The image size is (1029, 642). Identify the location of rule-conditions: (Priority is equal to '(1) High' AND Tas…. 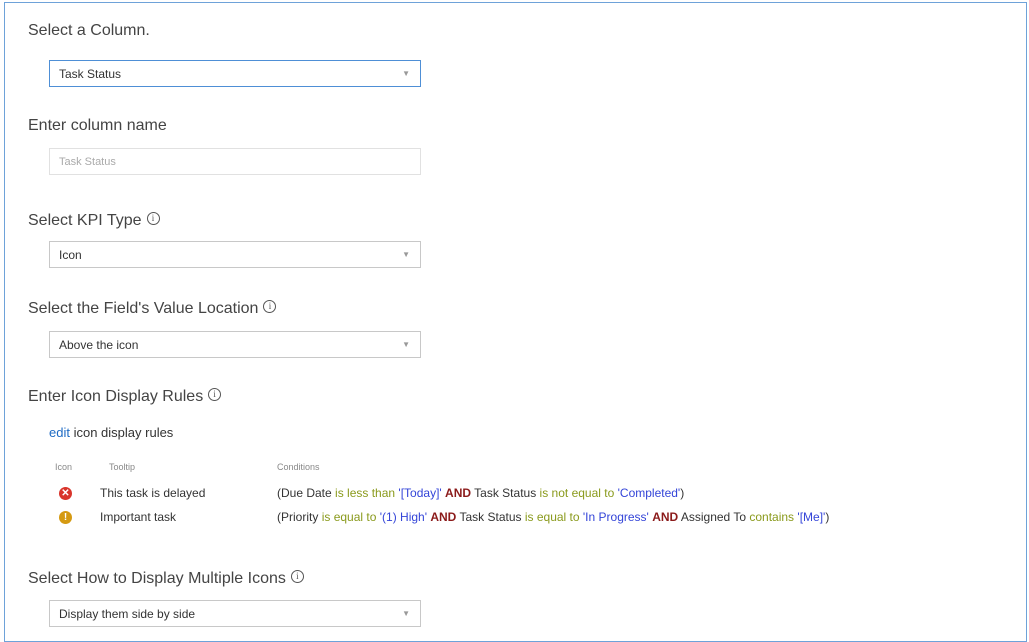
(553, 517).